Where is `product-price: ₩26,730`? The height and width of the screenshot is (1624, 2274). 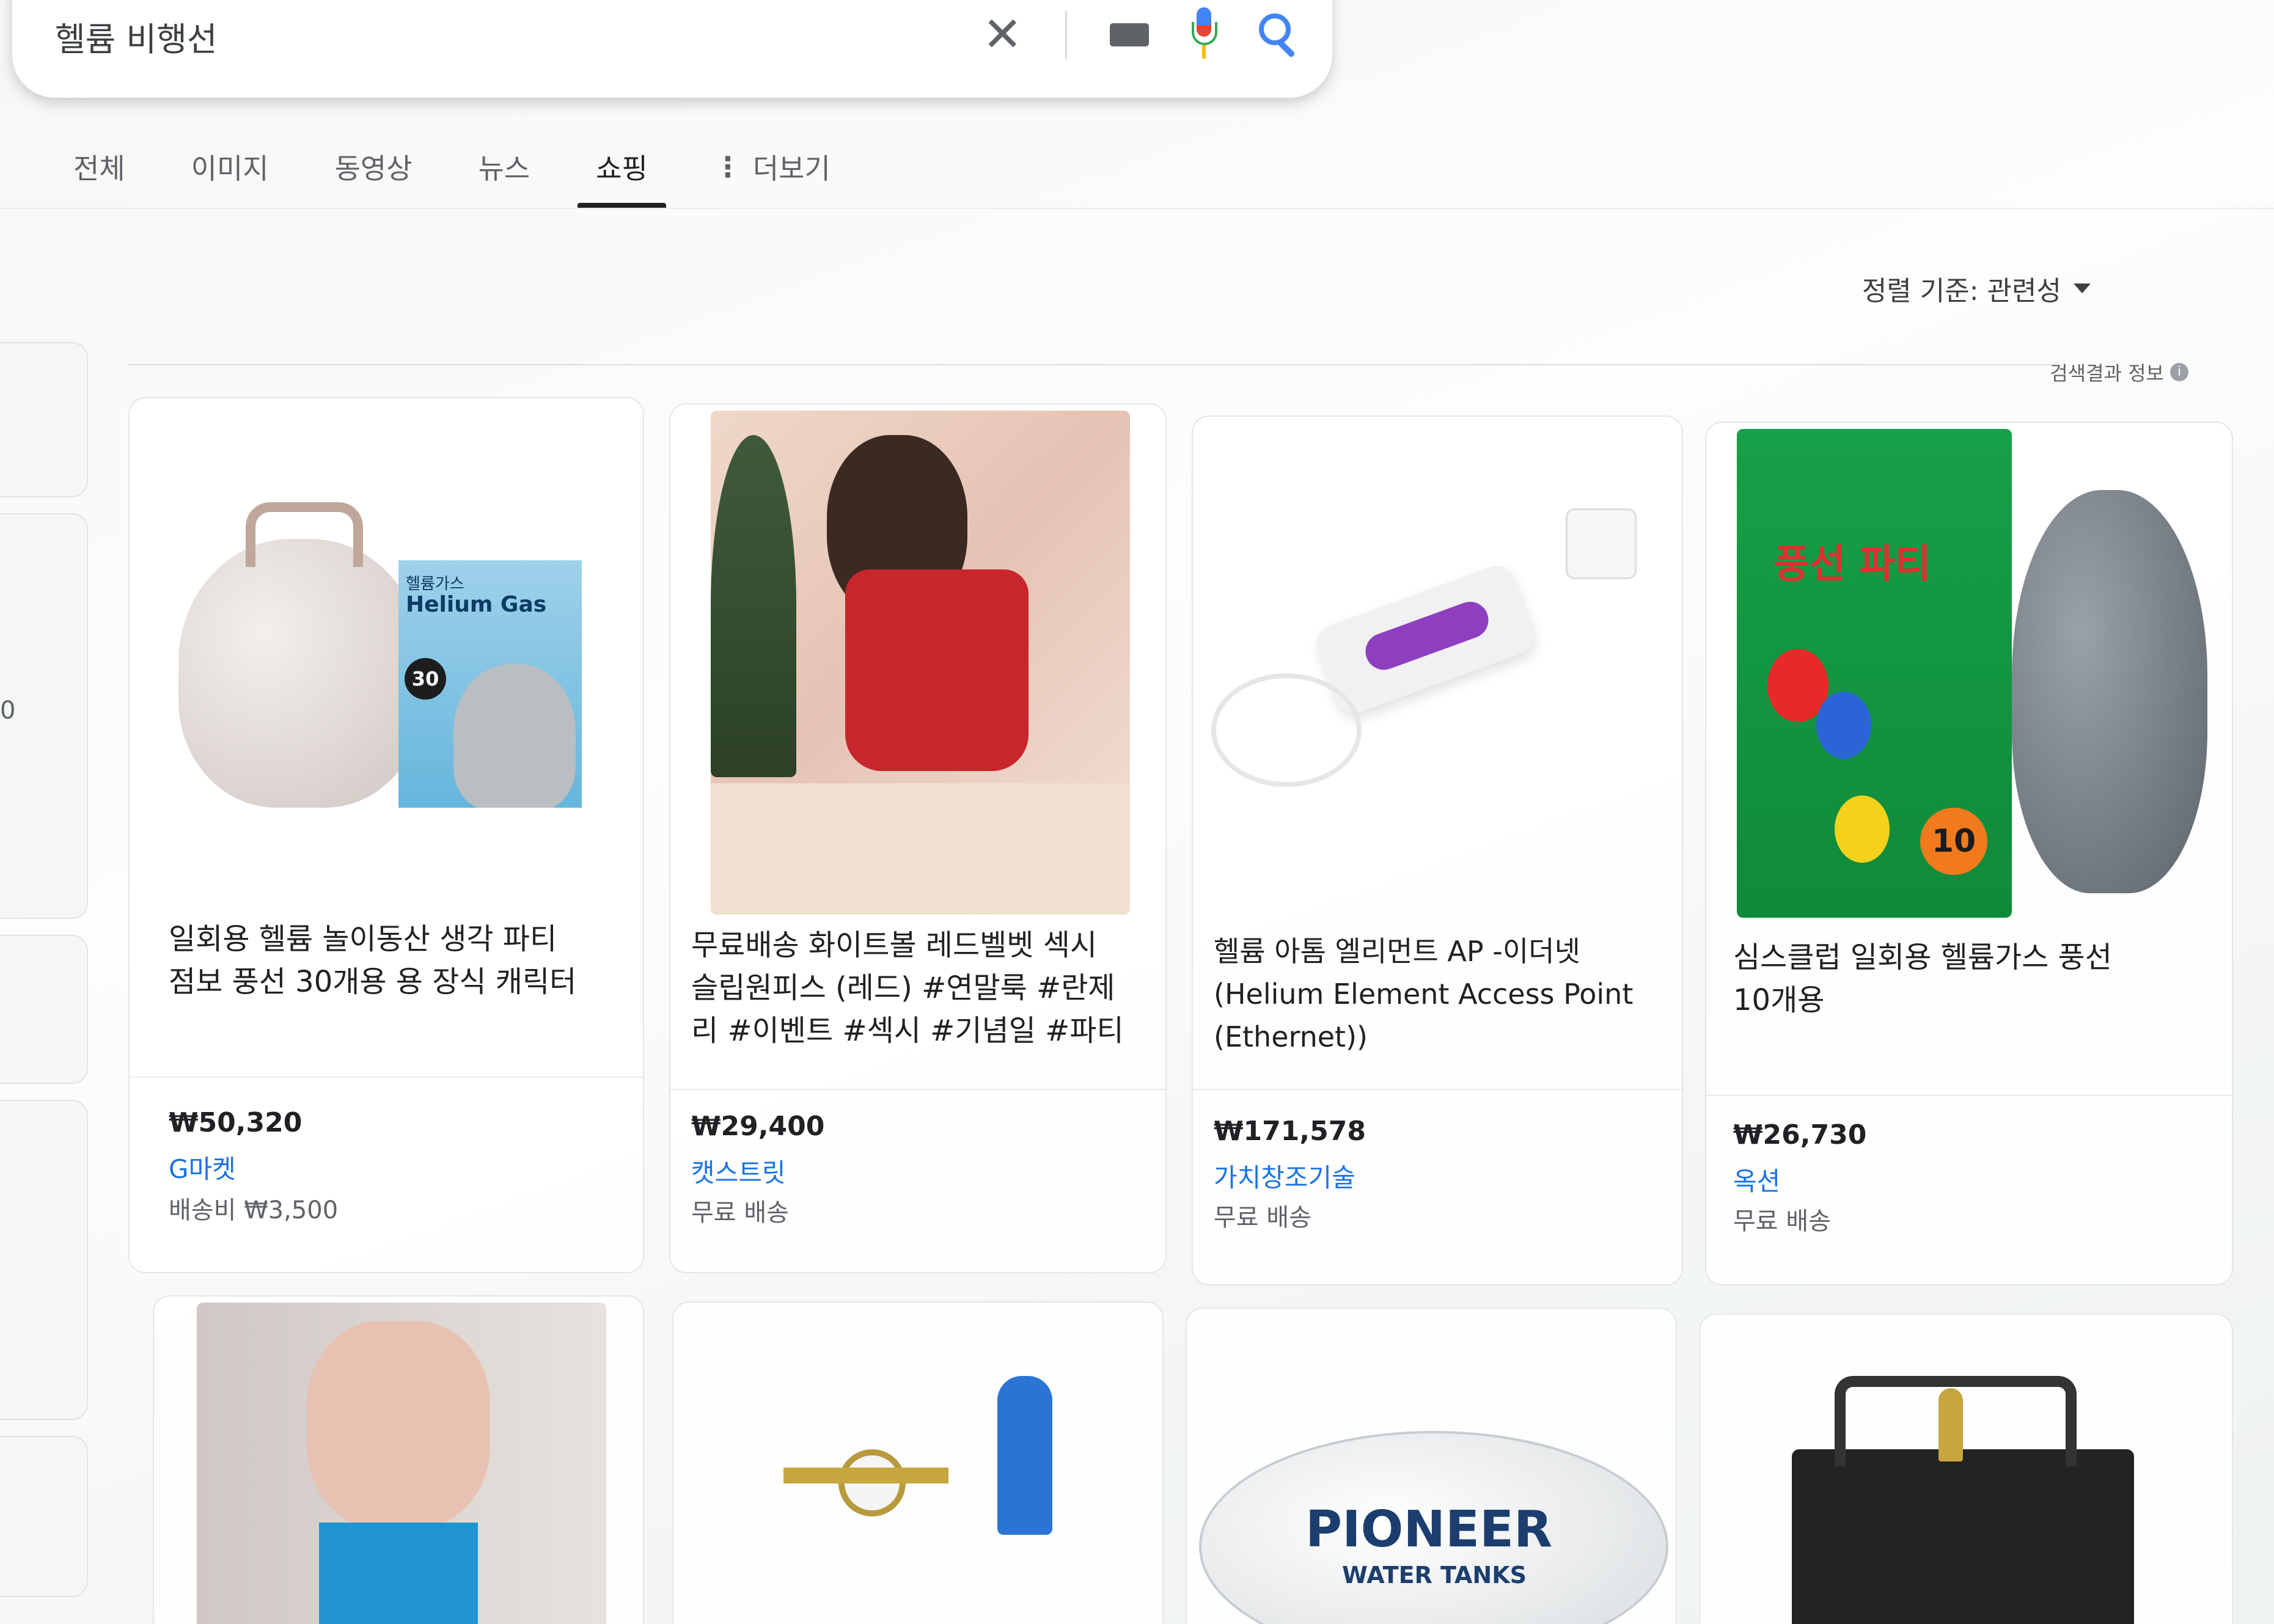 product-price: ₩26,730 is located at coordinates (1800, 1134).